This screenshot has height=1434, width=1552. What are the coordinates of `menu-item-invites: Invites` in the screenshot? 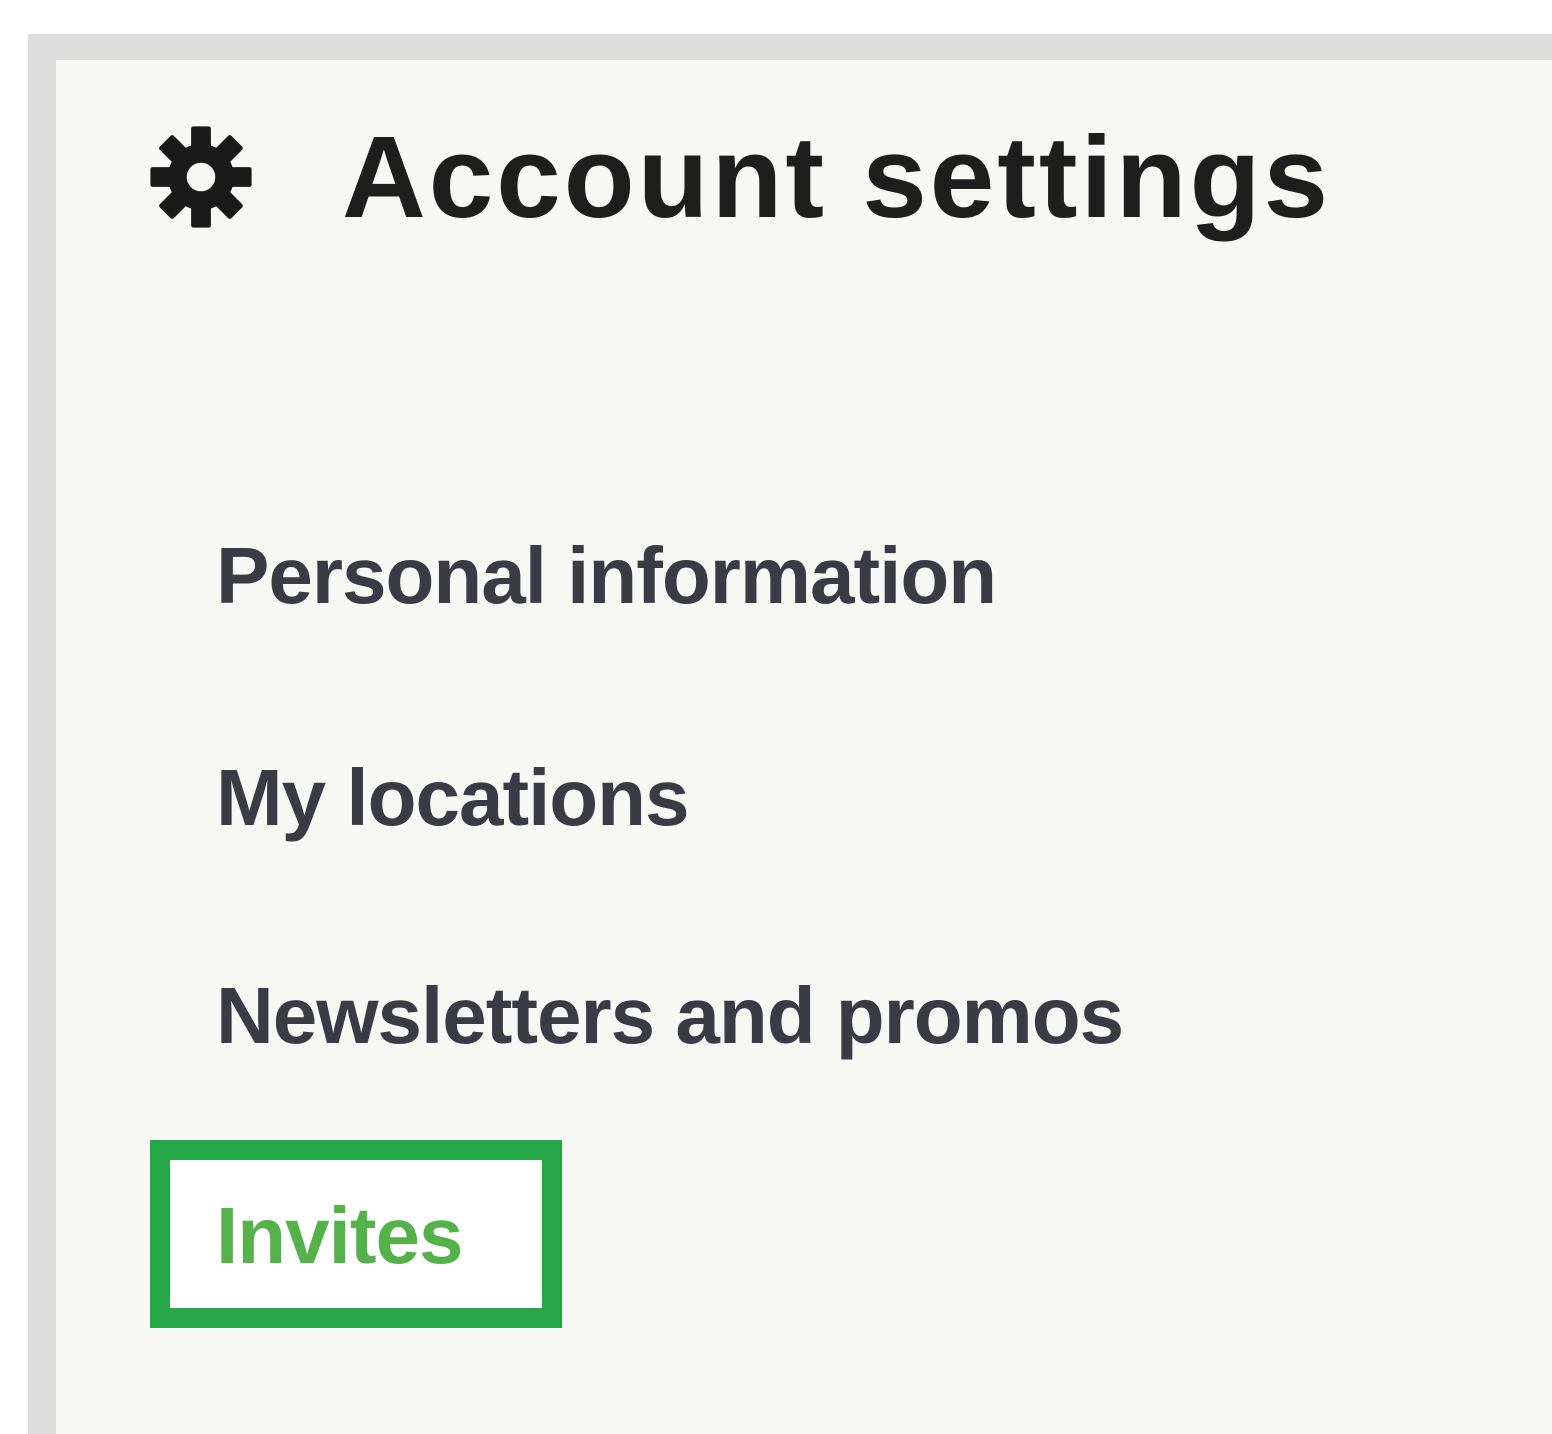 It's located at (339, 1236).